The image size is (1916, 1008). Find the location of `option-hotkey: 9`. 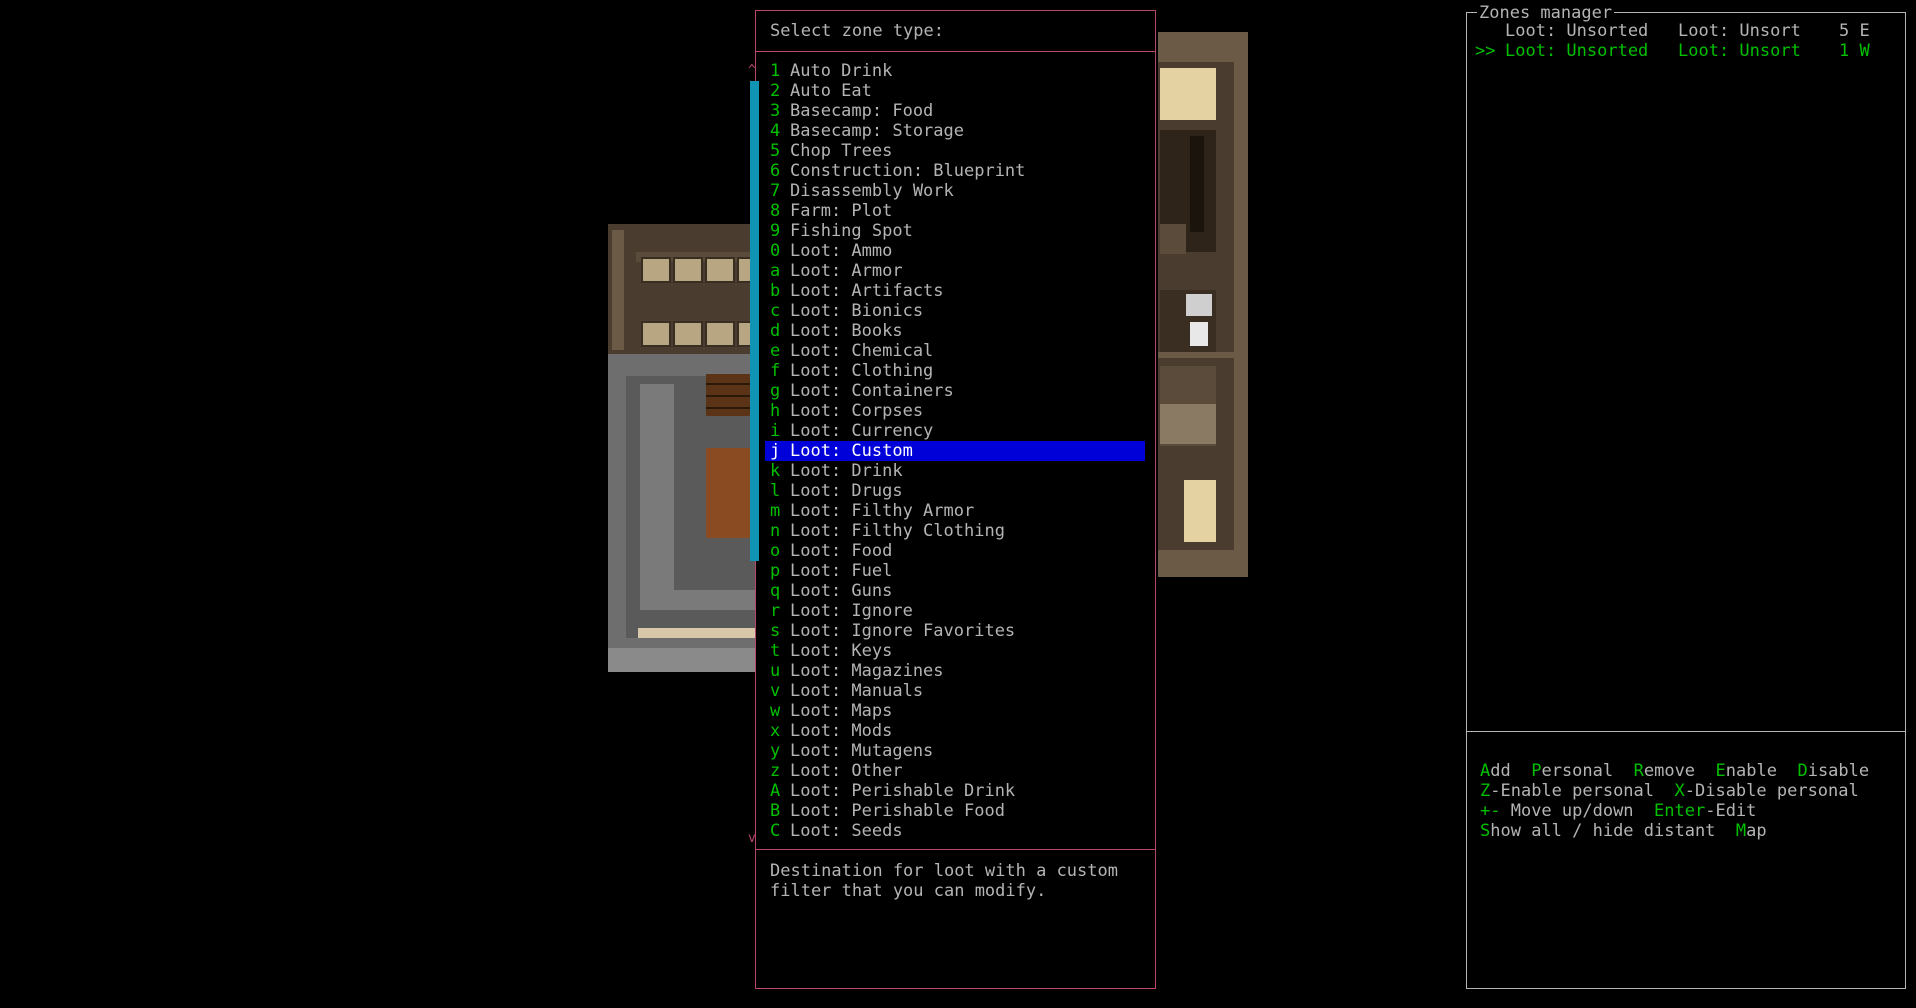

option-hotkey: 9 is located at coordinates (775, 231).